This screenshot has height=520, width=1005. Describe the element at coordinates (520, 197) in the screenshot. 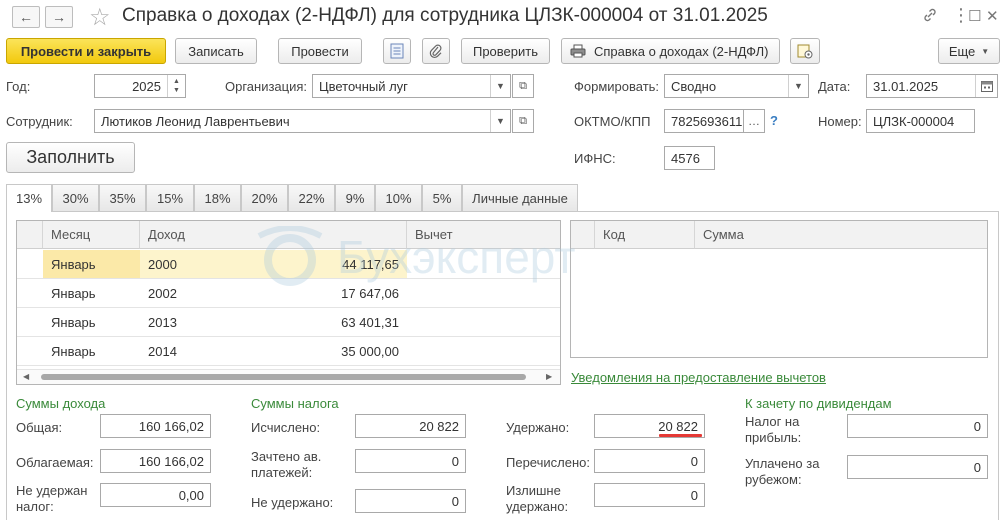

I see `tab-personal-data: Личные данные` at that location.